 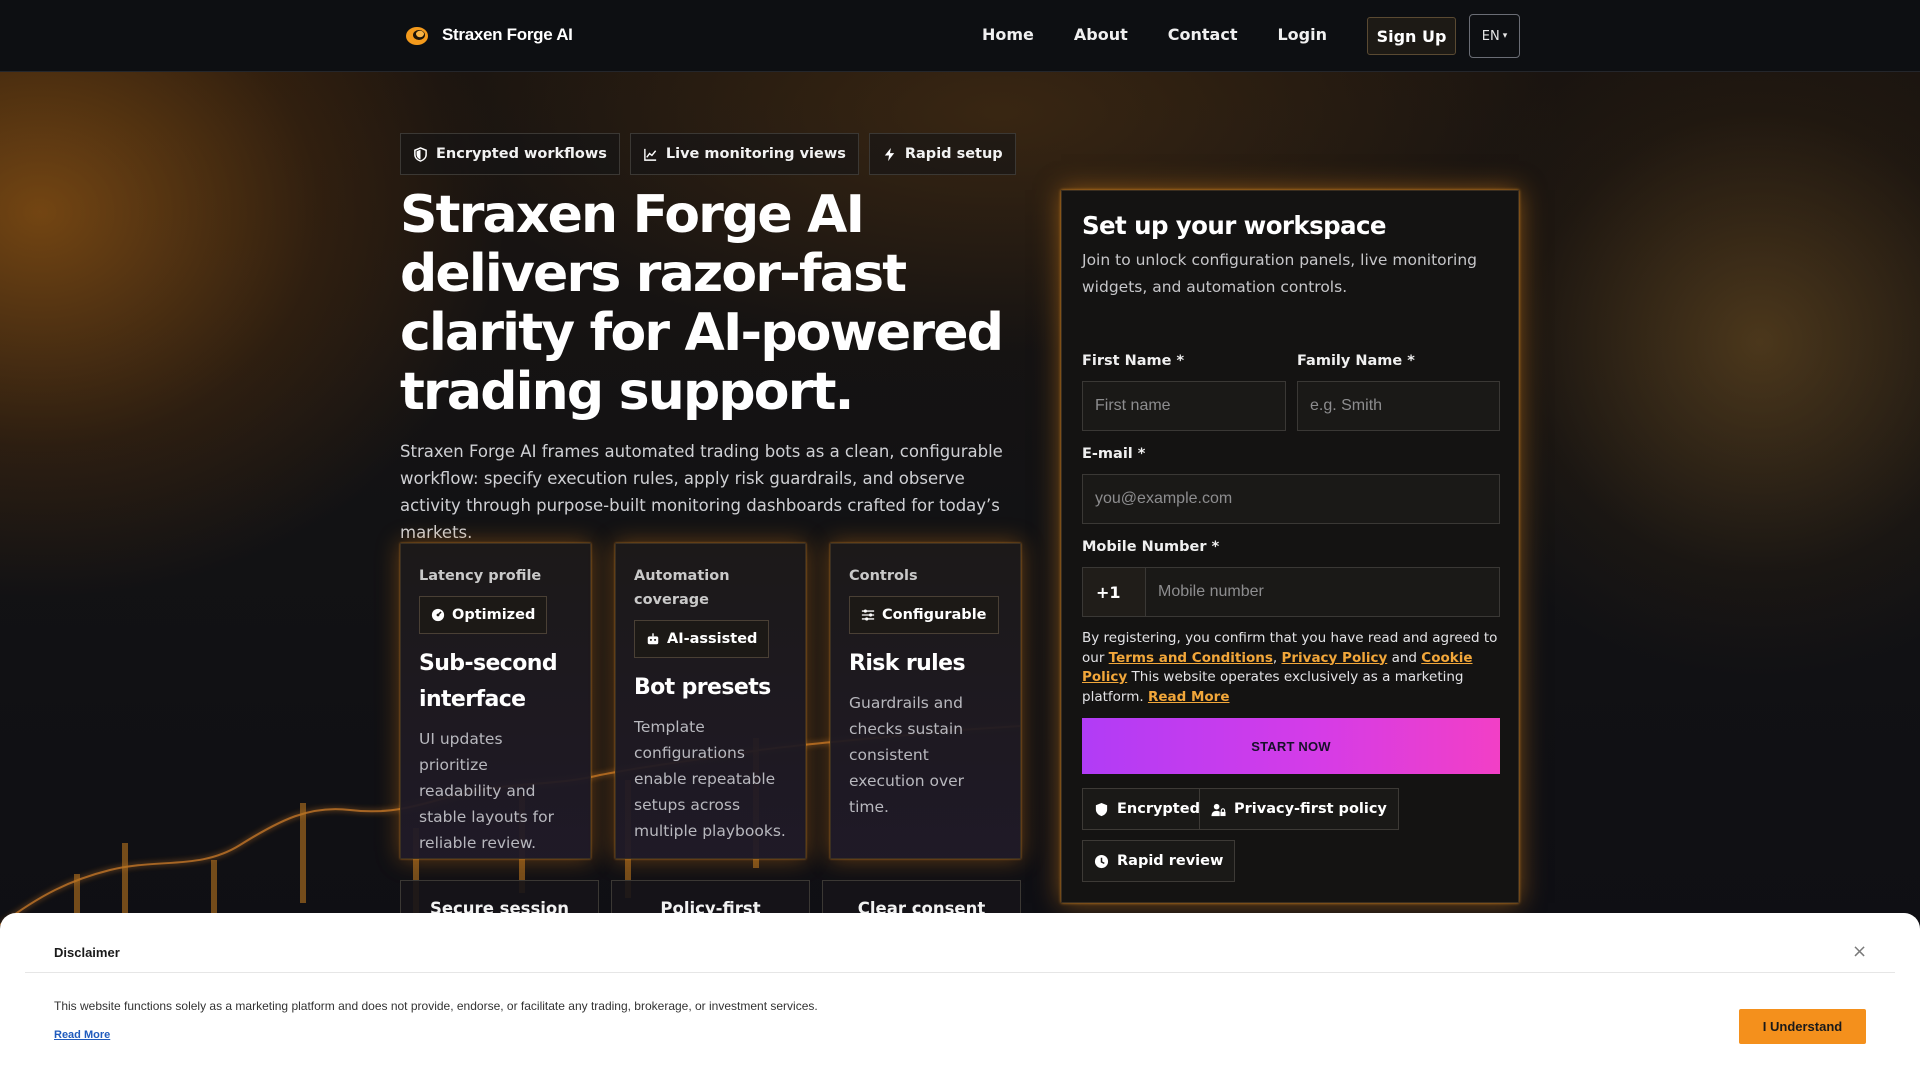 What do you see at coordinates (1859, 951) in the screenshot?
I see `close-icon: ×` at bounding box center [1859, 951].